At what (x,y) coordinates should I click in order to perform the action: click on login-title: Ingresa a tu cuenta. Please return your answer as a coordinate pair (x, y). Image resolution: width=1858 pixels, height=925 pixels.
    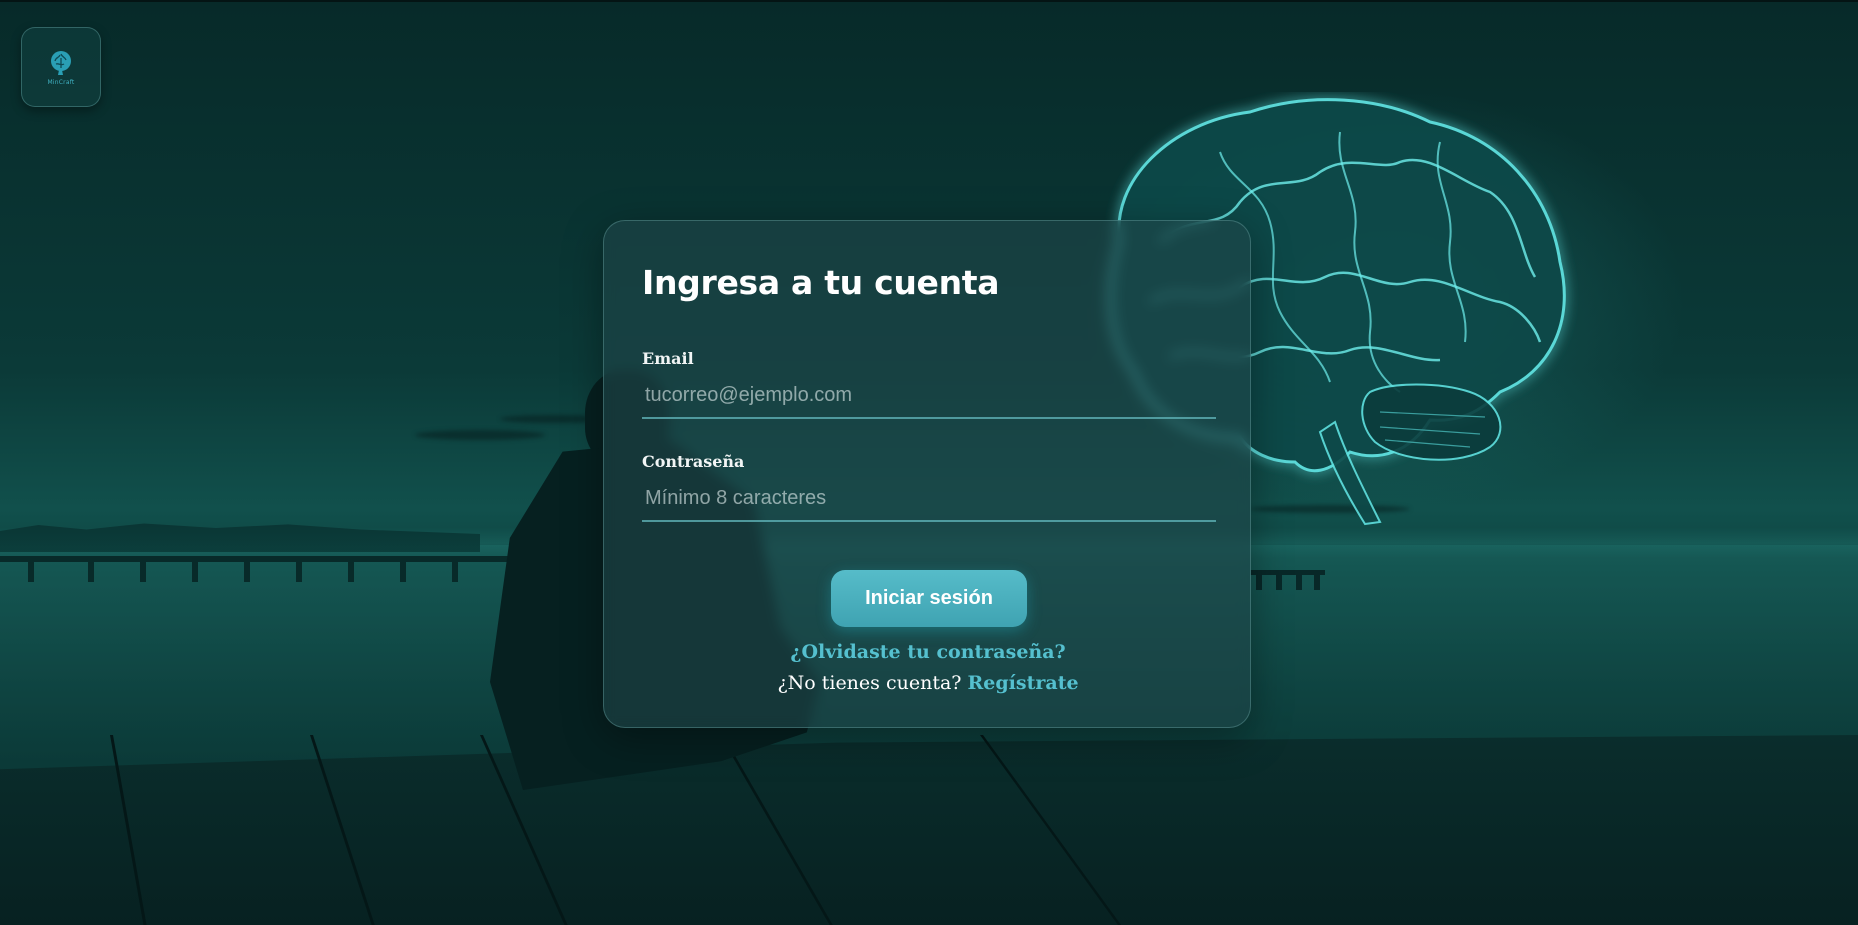
    Looking at the image, I should click on (821, 282).